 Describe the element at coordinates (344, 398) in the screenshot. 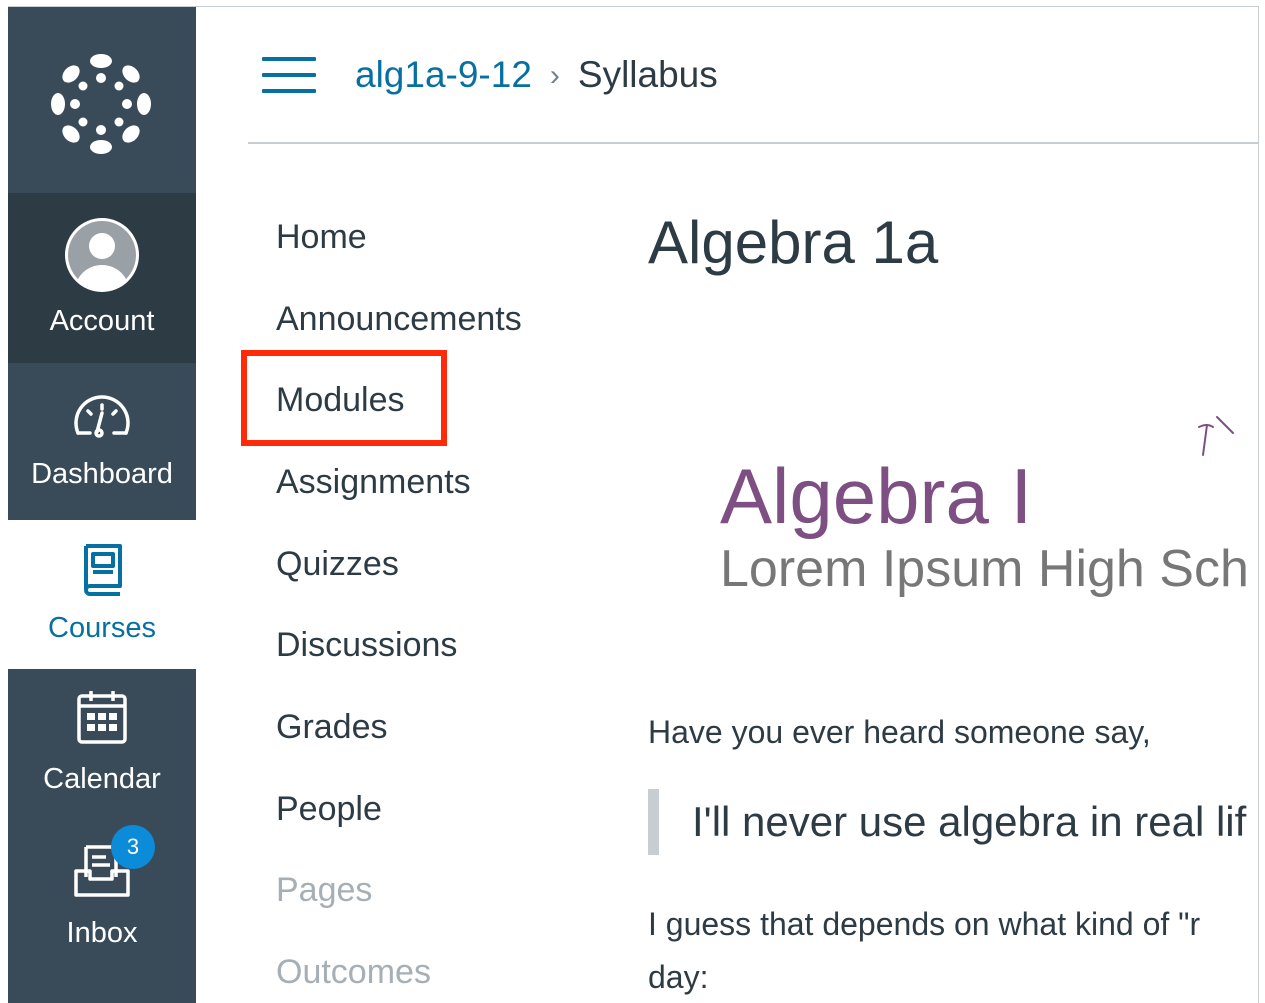

I see `modules-highlight-box` at that location.